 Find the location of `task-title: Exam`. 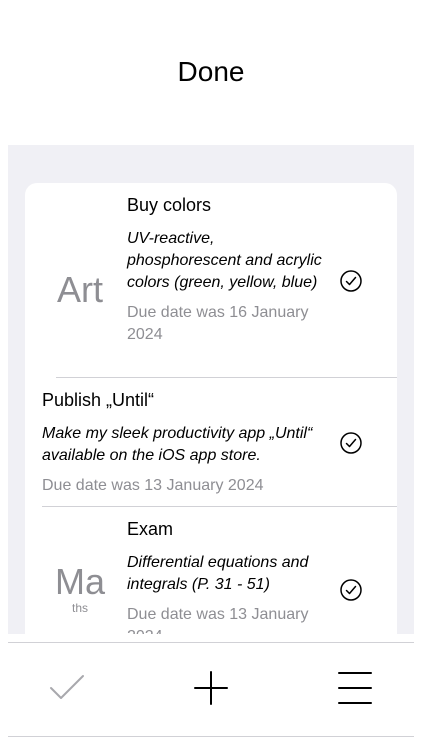

task-title: Exam is located at coordinates (150, 529).